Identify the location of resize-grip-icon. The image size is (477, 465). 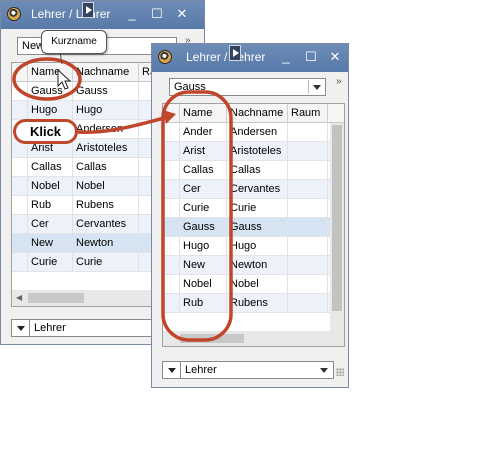
(340, 372).